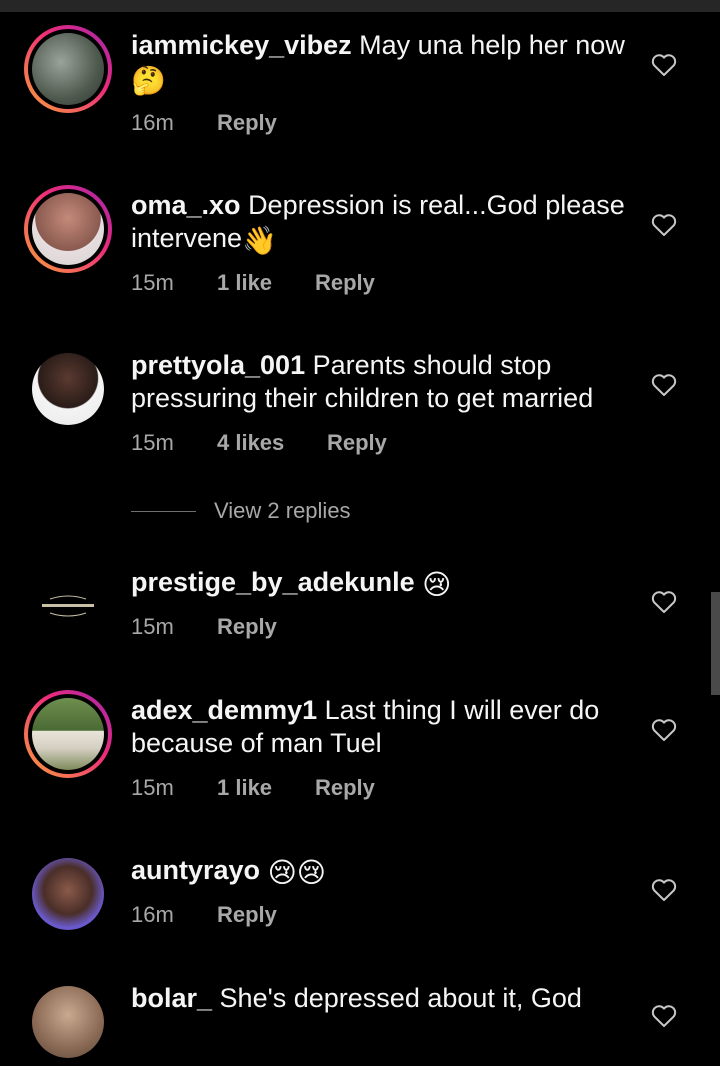 The image size is (720, 1066). Describe the element at coordinates (715, 643) in the screenshot. I see `scrollbar` at that location.